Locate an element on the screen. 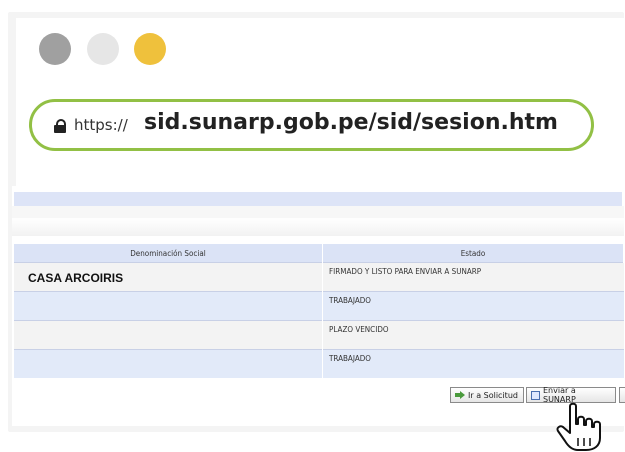 This screenshot has width=625, height=452. go-to-request-button: Ir a Solicitud is located at coordinates (487, 395).